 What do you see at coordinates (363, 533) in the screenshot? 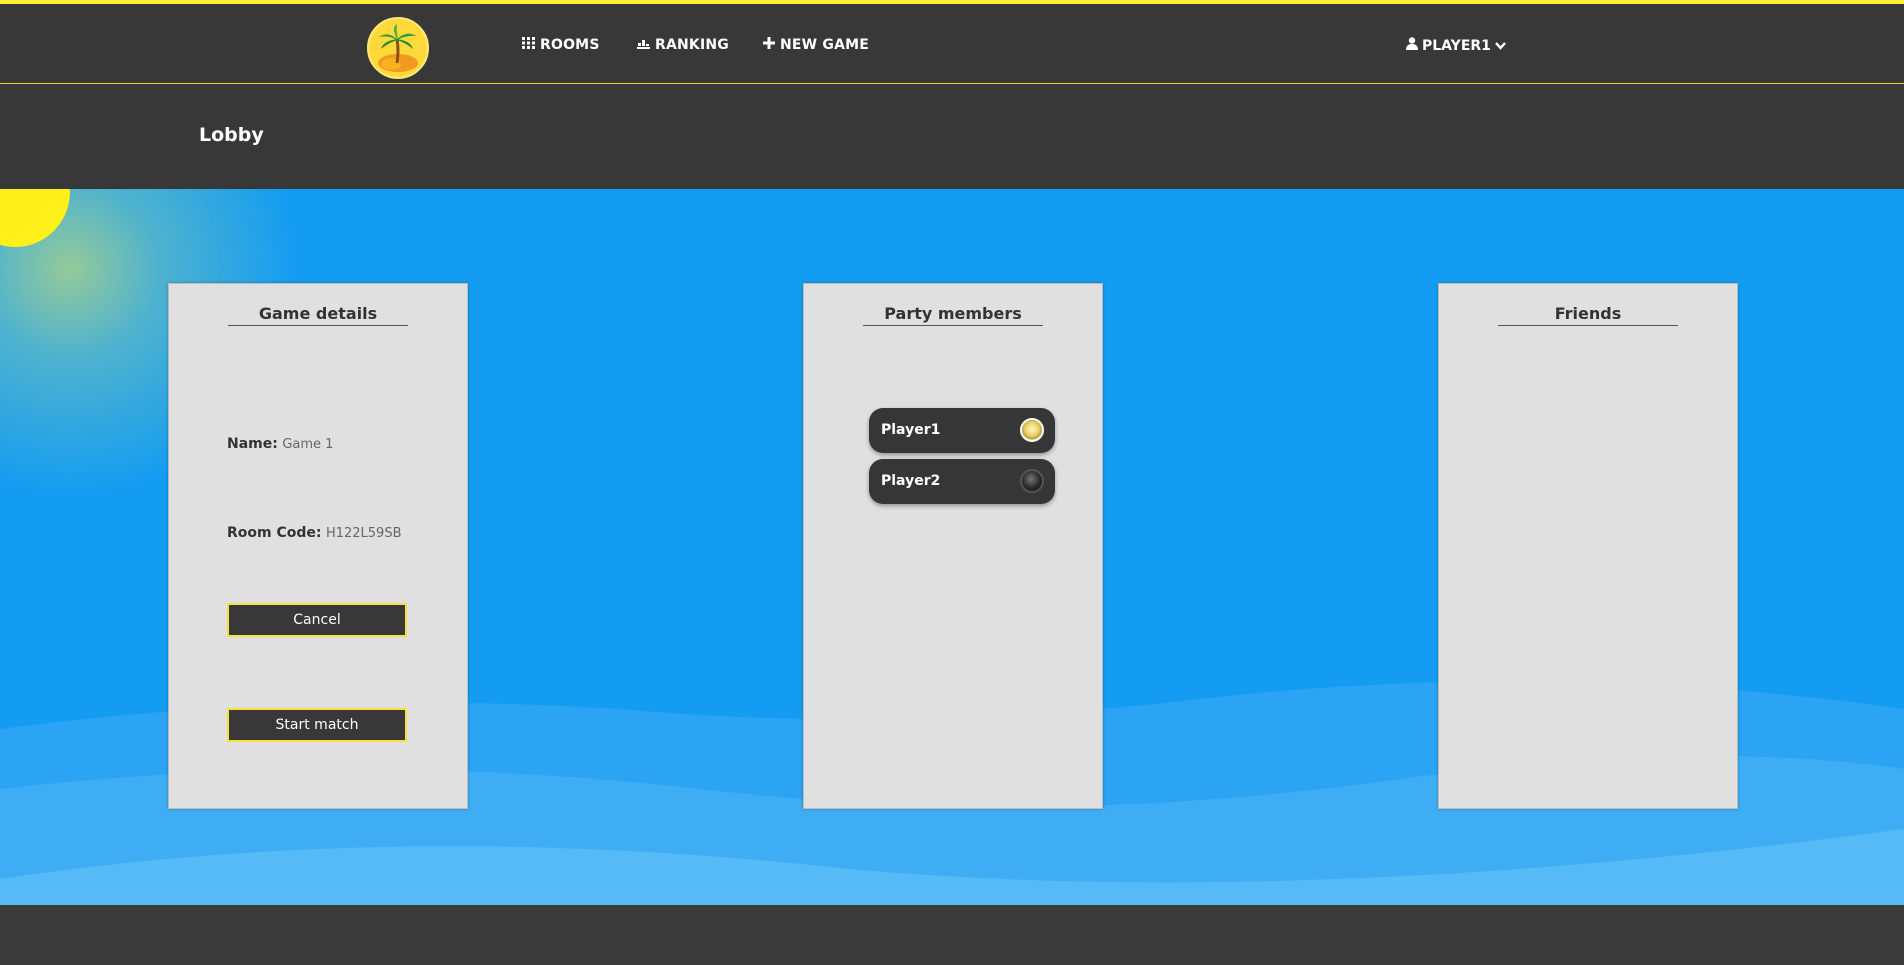
I see `room-code-value: H122L59SB` at bounding box center [363, 533].